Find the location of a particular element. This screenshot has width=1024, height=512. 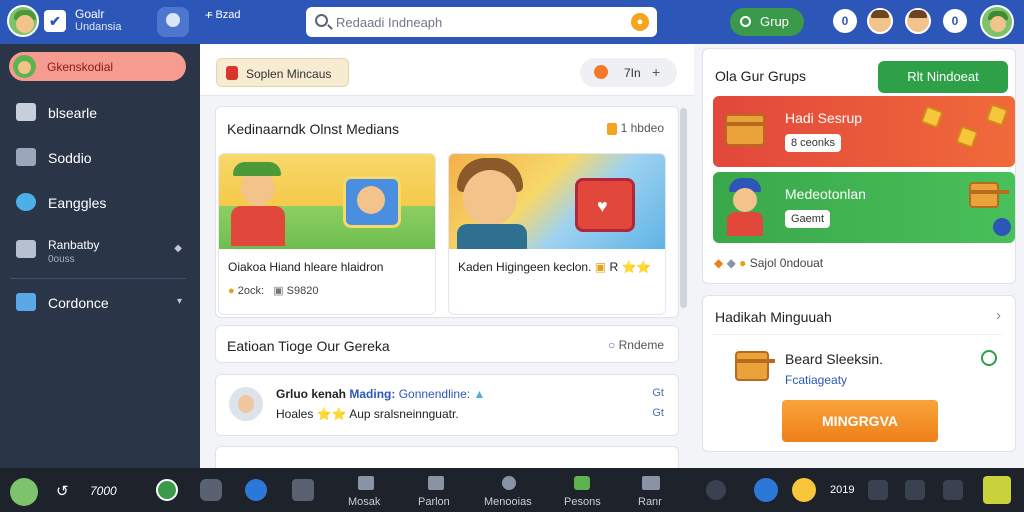

language-label: ꜰ̶ Bzad is located at coordinates (224, 15).